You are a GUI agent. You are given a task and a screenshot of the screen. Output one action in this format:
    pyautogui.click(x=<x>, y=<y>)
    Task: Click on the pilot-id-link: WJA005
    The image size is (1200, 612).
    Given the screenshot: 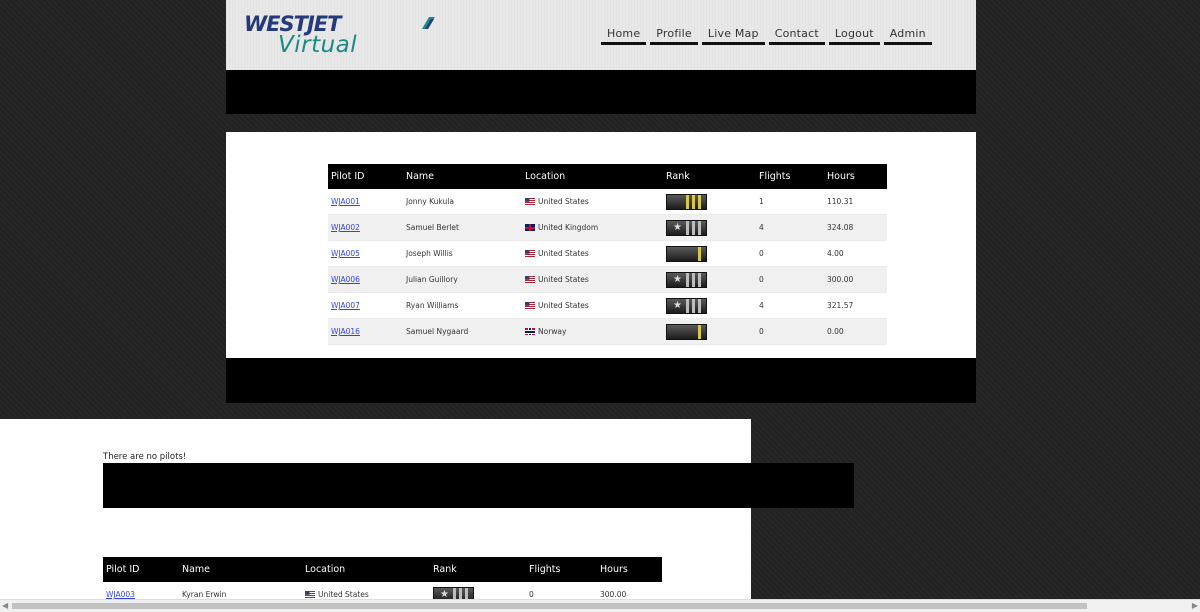 What is the action you would take?
    pyautogui.click(x=345, y=253)
    